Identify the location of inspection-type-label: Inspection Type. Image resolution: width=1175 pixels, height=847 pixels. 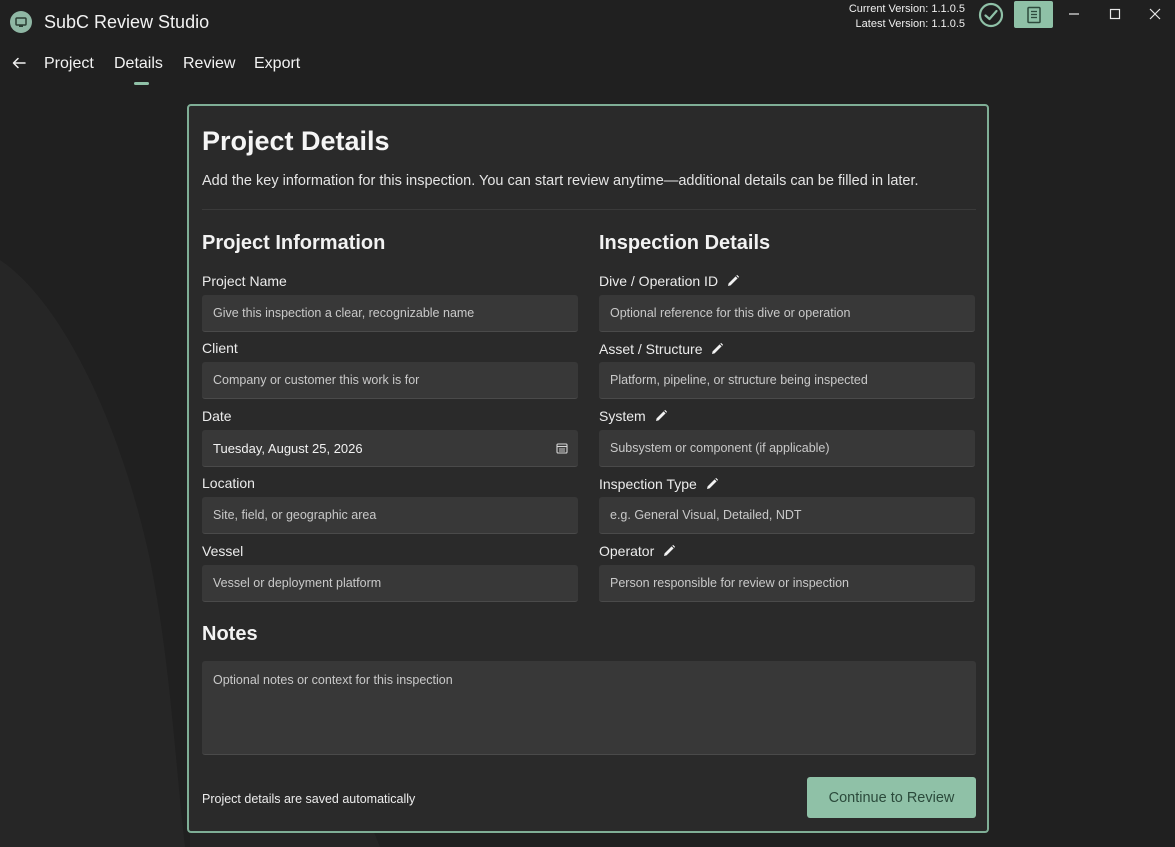
(660, 484).